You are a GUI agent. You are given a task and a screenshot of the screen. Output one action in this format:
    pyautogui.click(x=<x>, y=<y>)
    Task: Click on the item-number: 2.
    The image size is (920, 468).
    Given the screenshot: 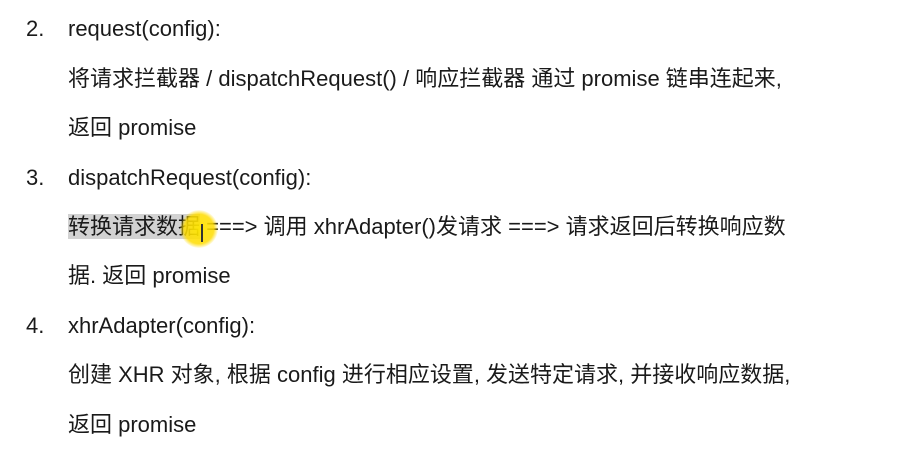 What is the action you would take?
    pyautogui.click(x=35, y=28)
    